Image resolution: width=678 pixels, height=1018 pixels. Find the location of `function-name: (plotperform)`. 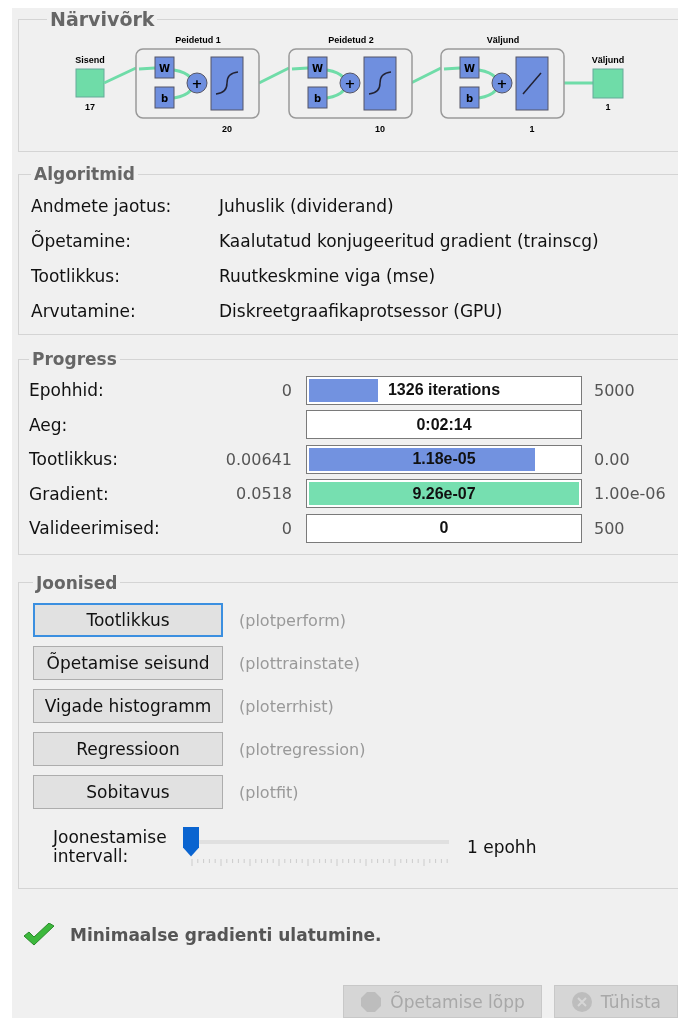

function-name: (plotperform) is located at coordinates (293, 620).